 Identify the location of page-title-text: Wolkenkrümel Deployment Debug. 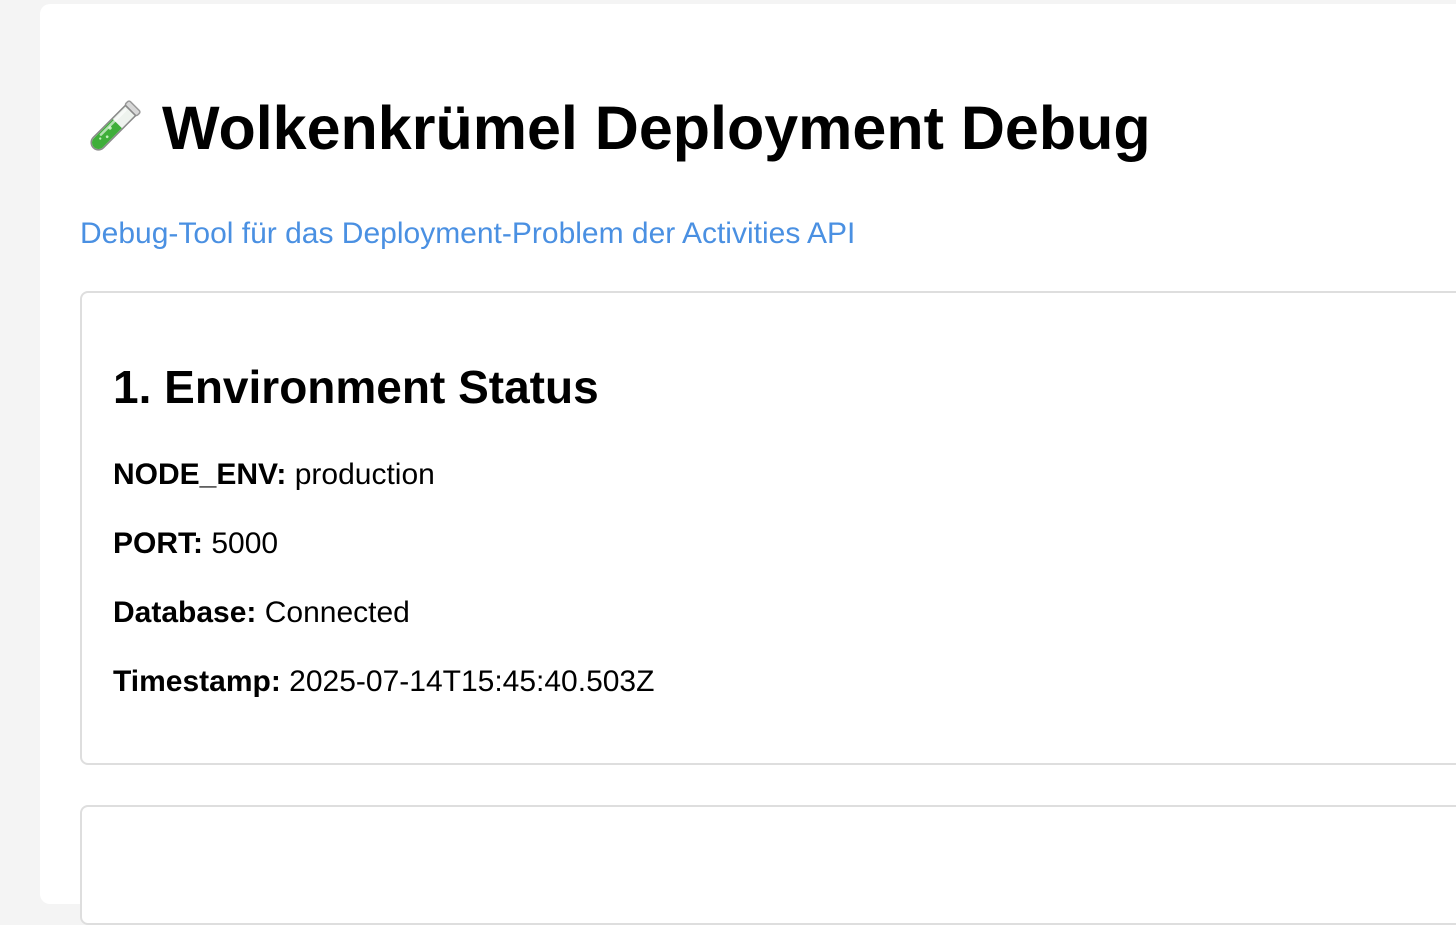
(656, 128).